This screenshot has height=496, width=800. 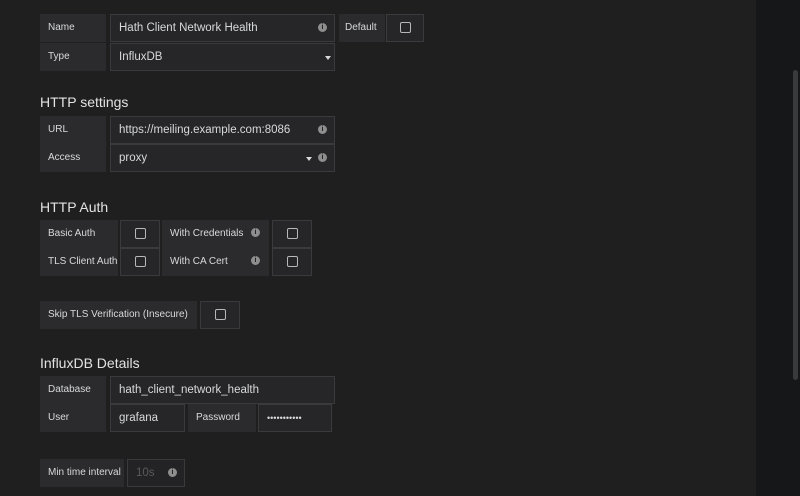 What do you see at coordinates (79, 262) in the screenshot?
I see `tls-client-auth-label: TLS Client Auth` at bounding box center [79, 262].